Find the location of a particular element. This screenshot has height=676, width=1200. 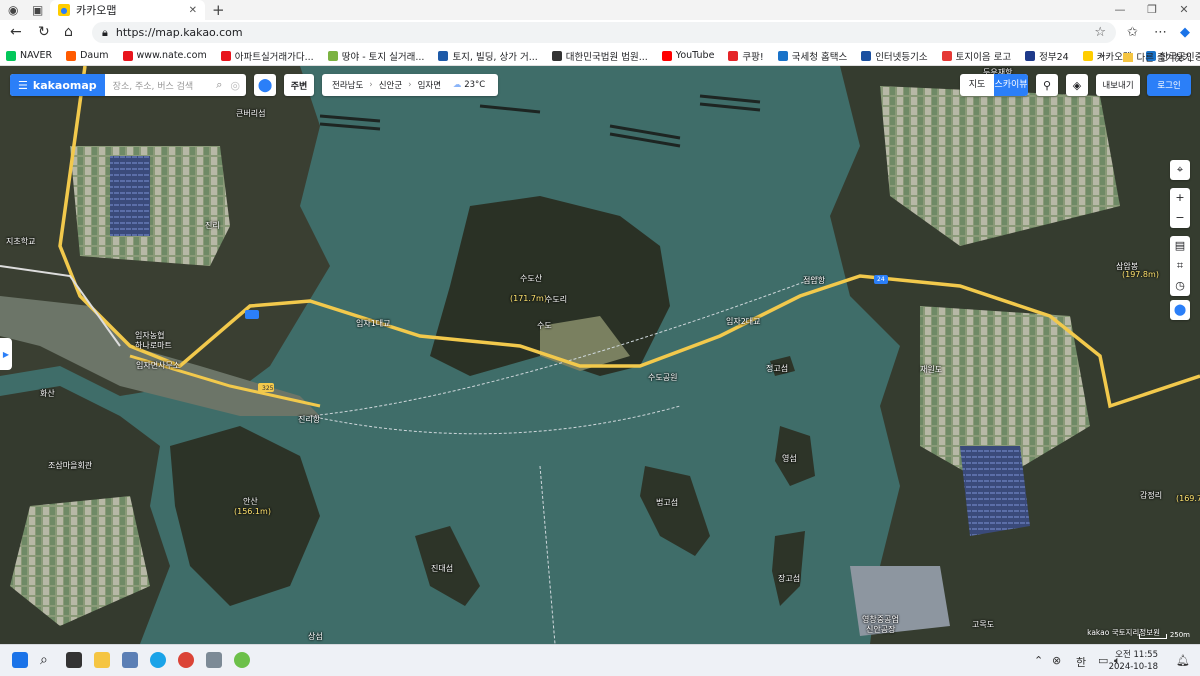

kakaomap-logo: ☰ kakaomap is located at coordinates (57, 85).